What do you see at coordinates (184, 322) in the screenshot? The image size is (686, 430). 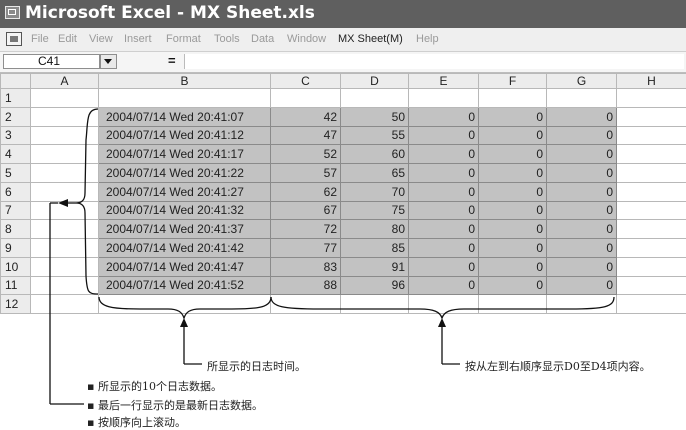 I see `up-arrow-icon-time` at bounding box center [184, 322].